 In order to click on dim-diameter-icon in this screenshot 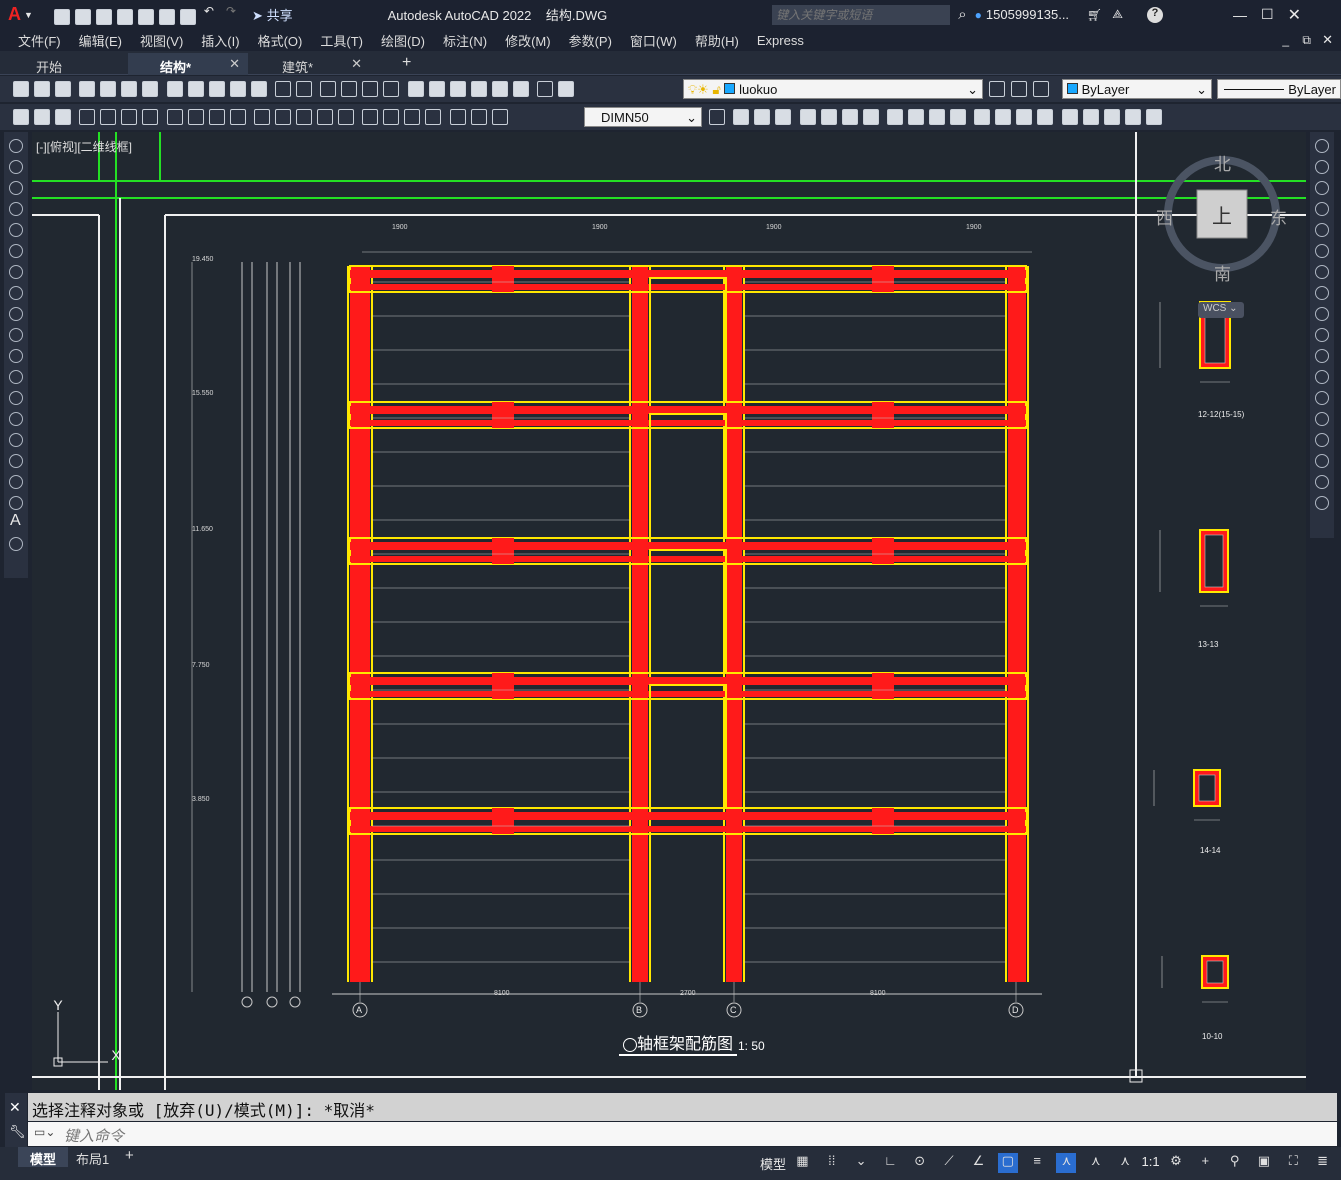, I will do `click(216, 117)`.